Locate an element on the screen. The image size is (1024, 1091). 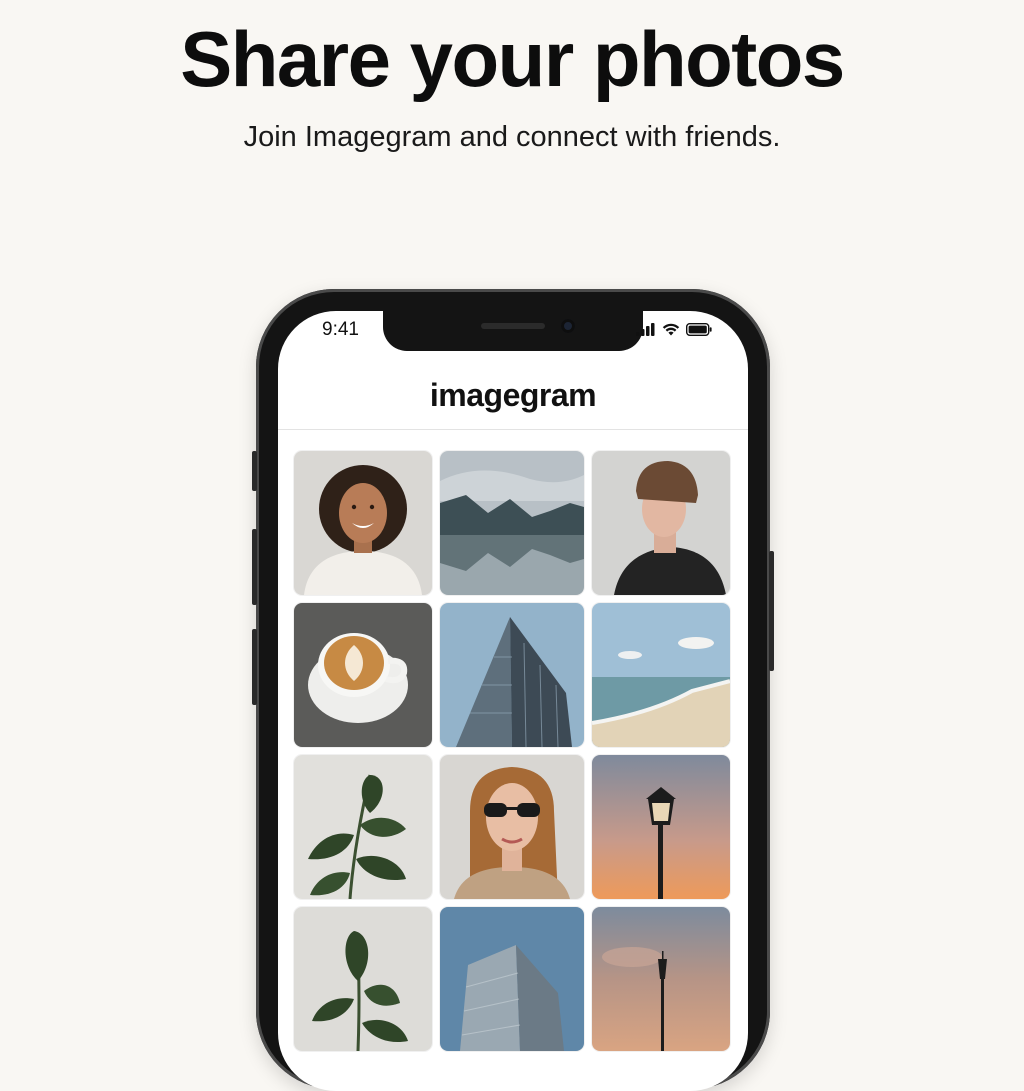
volume-down-button is located at coordinates (254, 667).